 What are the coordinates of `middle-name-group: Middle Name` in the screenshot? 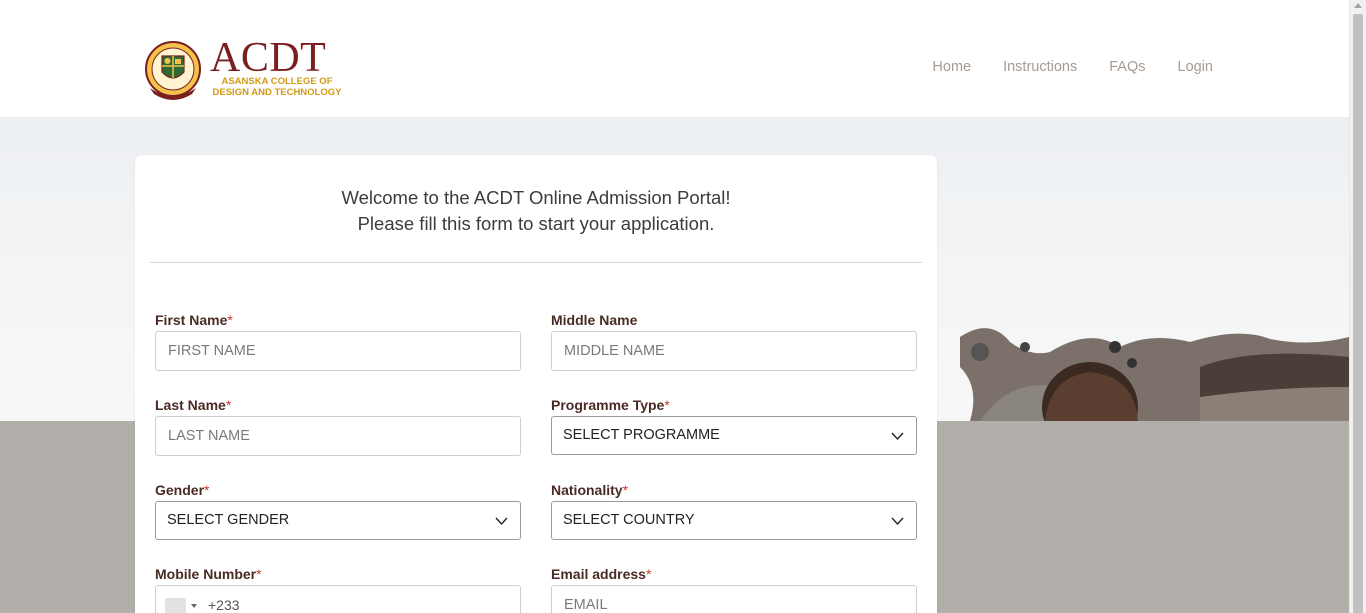 It's located at (734, 341).